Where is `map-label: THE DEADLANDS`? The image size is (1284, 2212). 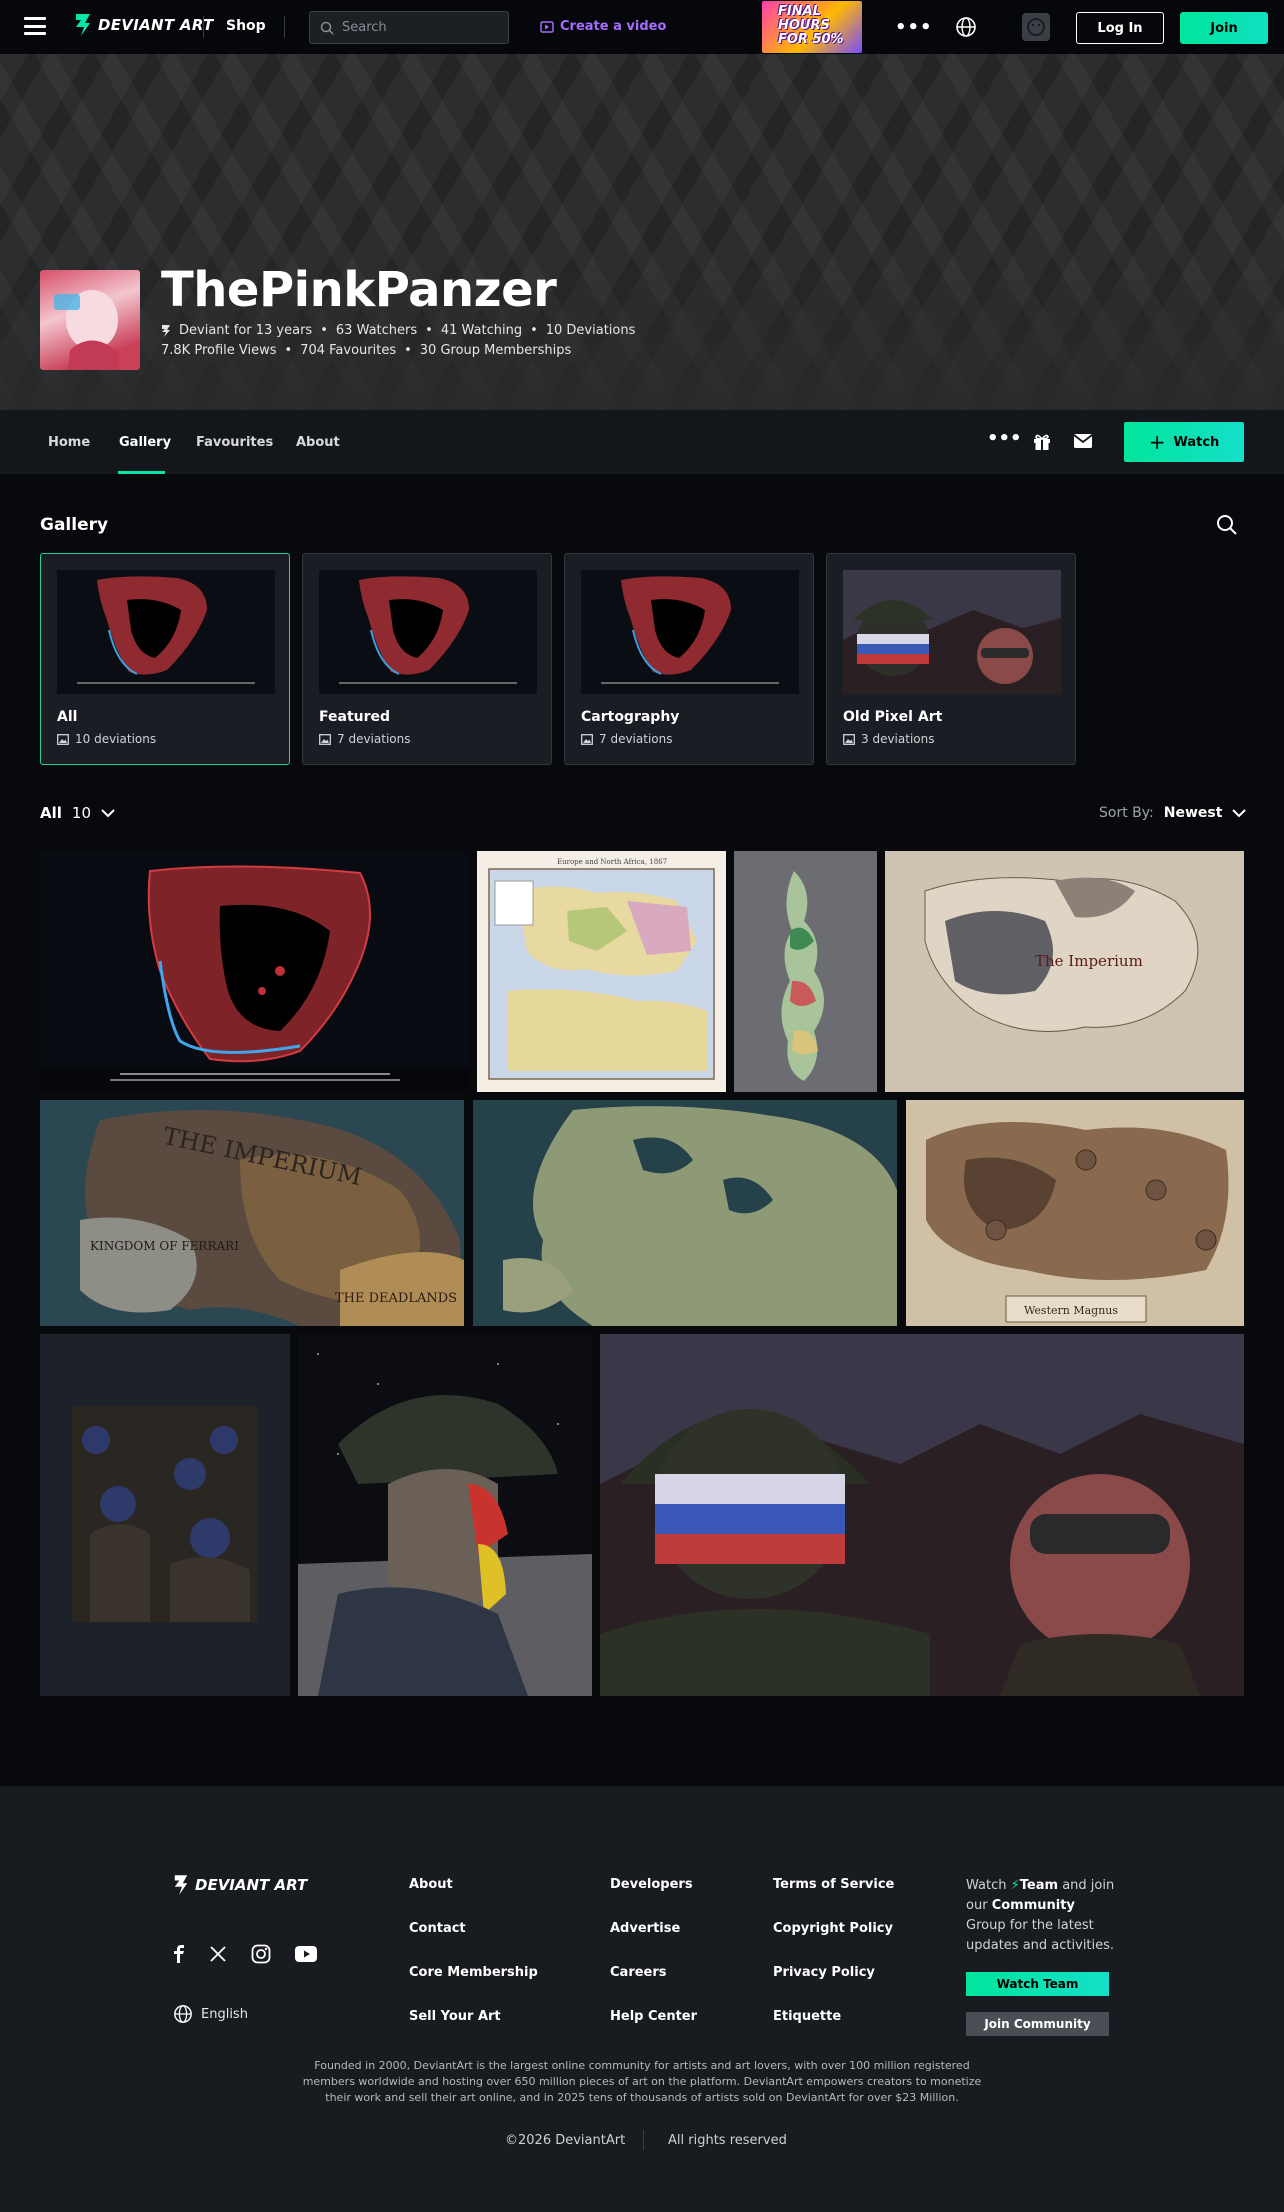
map-label: THE DEADLANDS is located at coordinates (396, 1298).